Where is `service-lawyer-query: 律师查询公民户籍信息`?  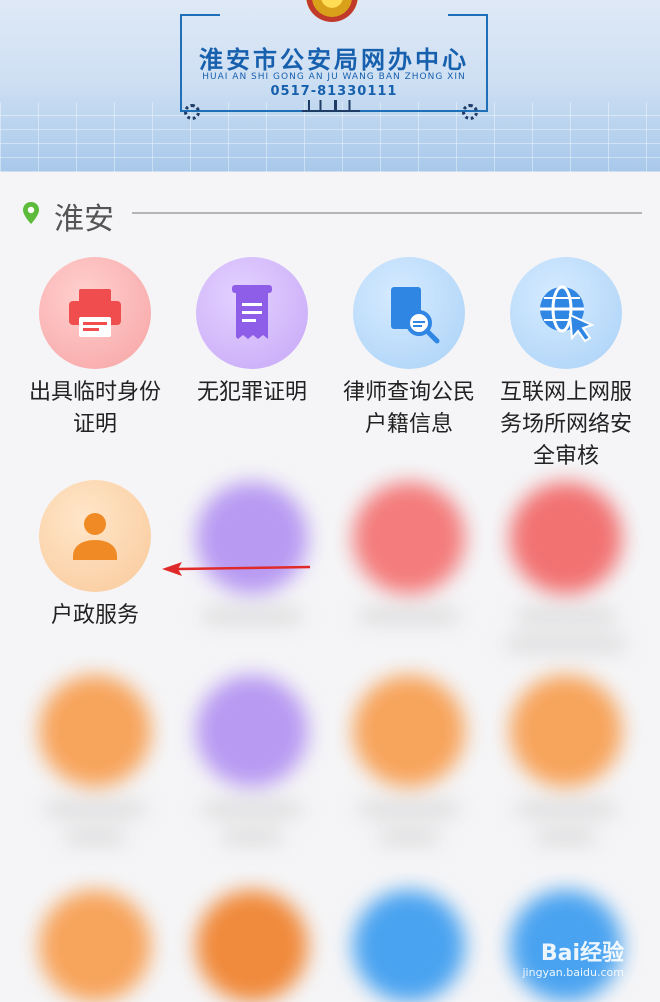
service-lawyer-query: 律师查询公民户籍信息 is located at coordinates (409, 349).